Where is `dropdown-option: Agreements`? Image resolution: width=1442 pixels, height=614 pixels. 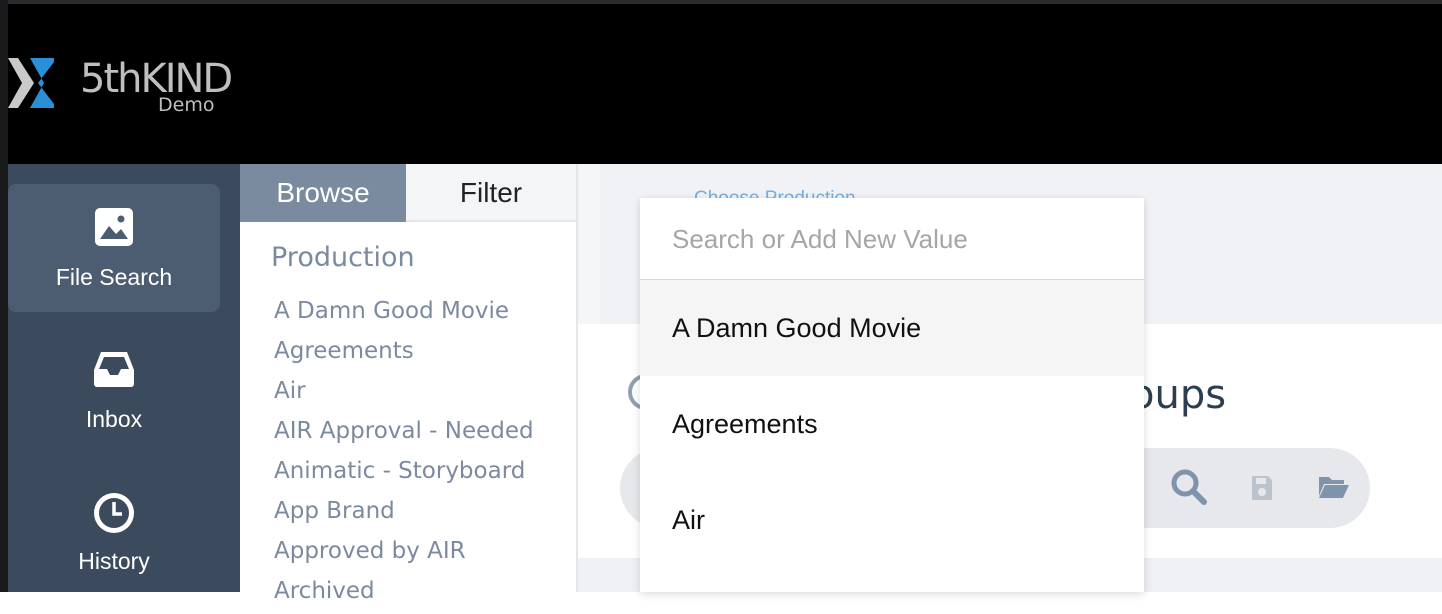 dropdown-option: Agreements is located at coordinates (892, 424).